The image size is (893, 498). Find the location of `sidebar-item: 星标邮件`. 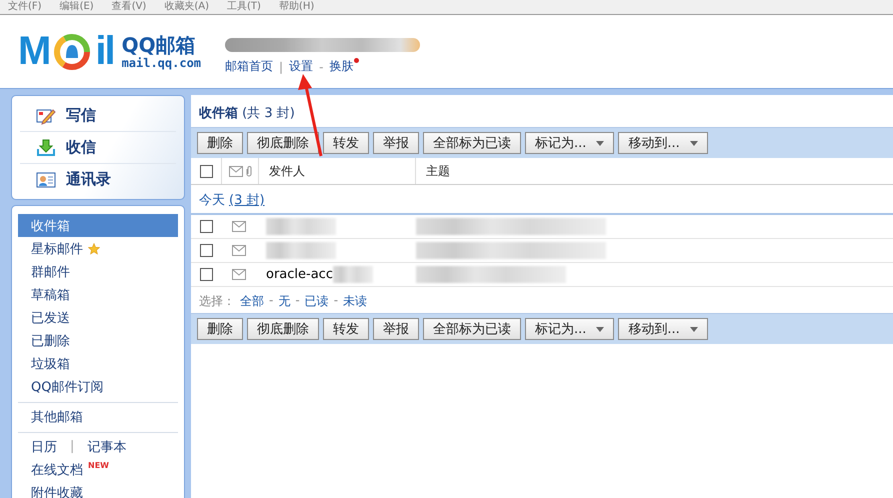

sidebar-item: 星标邮件 is located at coordinates (98, 248).